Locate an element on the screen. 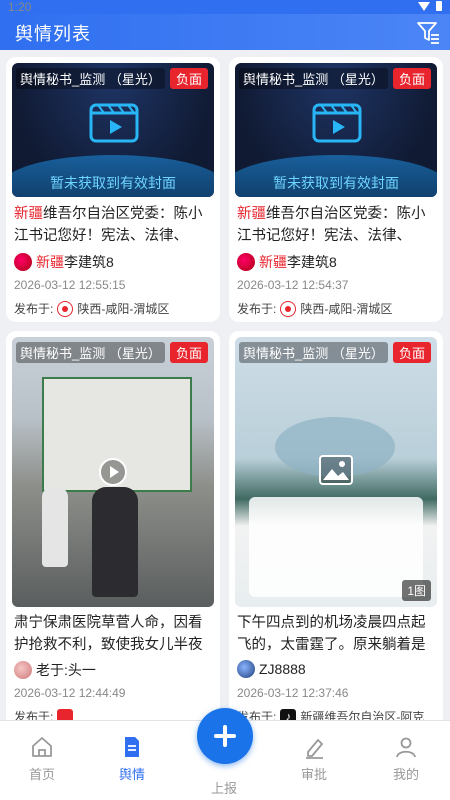 This screenshot has width=450, height=800. filter-button is located at coordinates (428, 32).